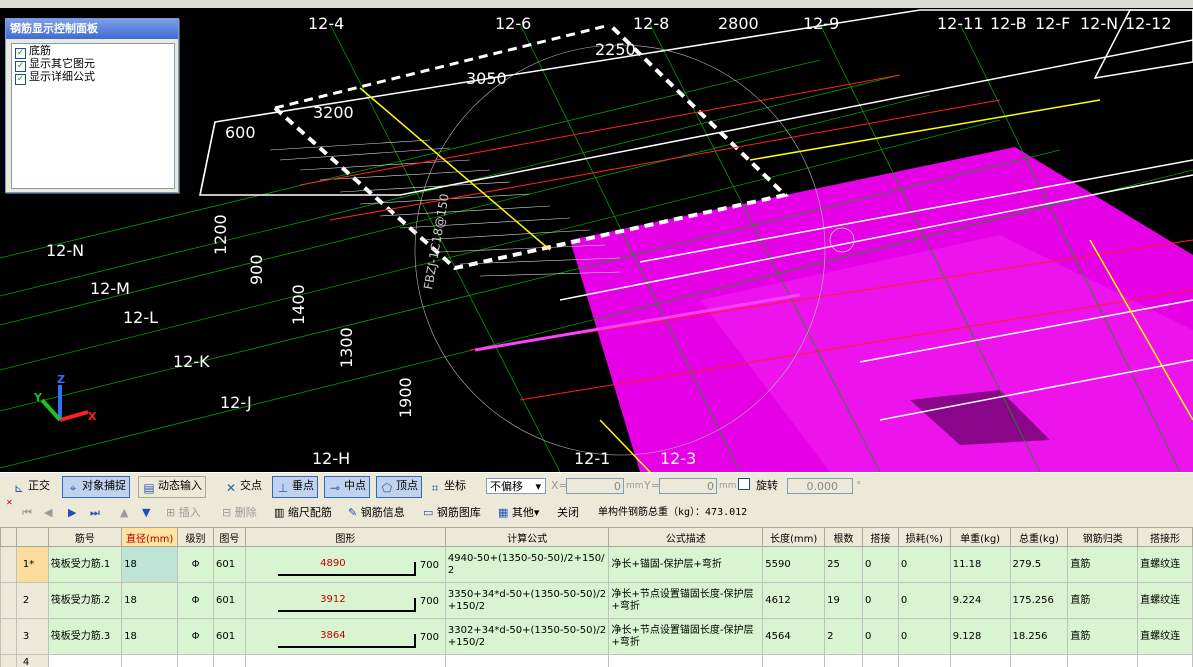  I want to click on intersection-snap-button: ✕ 交点, so click(243, 486).